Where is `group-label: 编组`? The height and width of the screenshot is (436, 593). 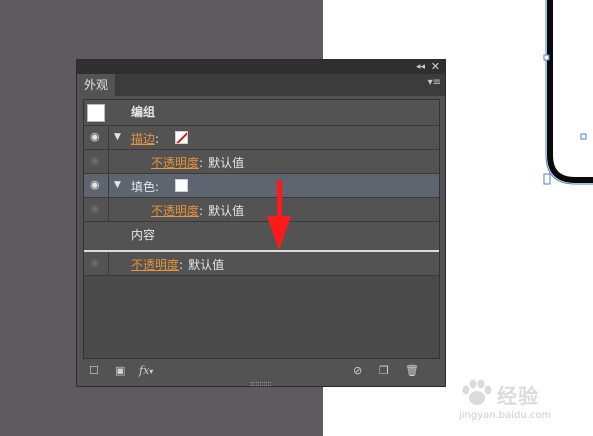
group-label: 编组 is located at coordinates (143, 112).